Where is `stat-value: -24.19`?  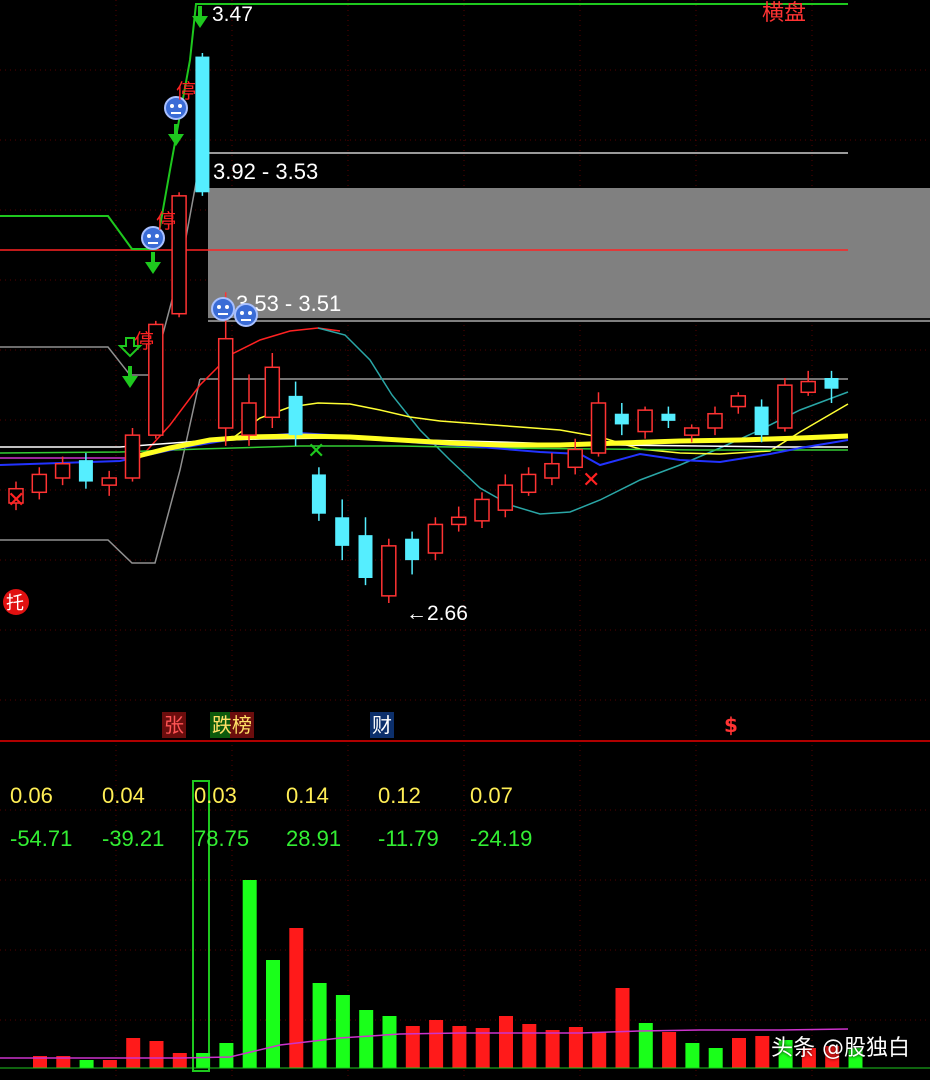 stat-value: -24.19 is located at coordinates (501, 838).